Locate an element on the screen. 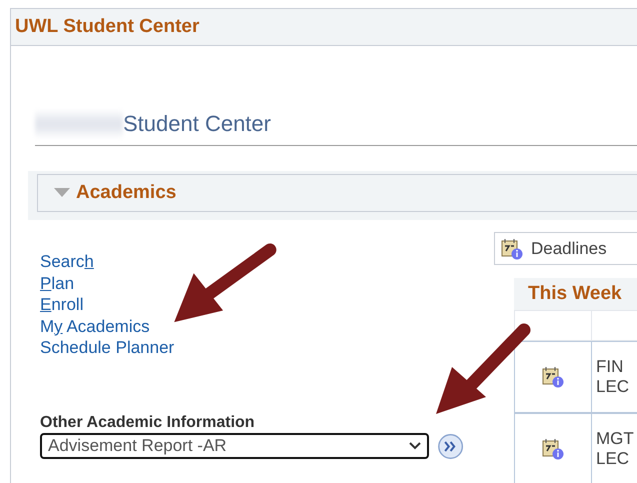 Image resolution: width=637 pixels, height=483 pixels. page-title: UWL Student Center is located at coordinates (107, 27).